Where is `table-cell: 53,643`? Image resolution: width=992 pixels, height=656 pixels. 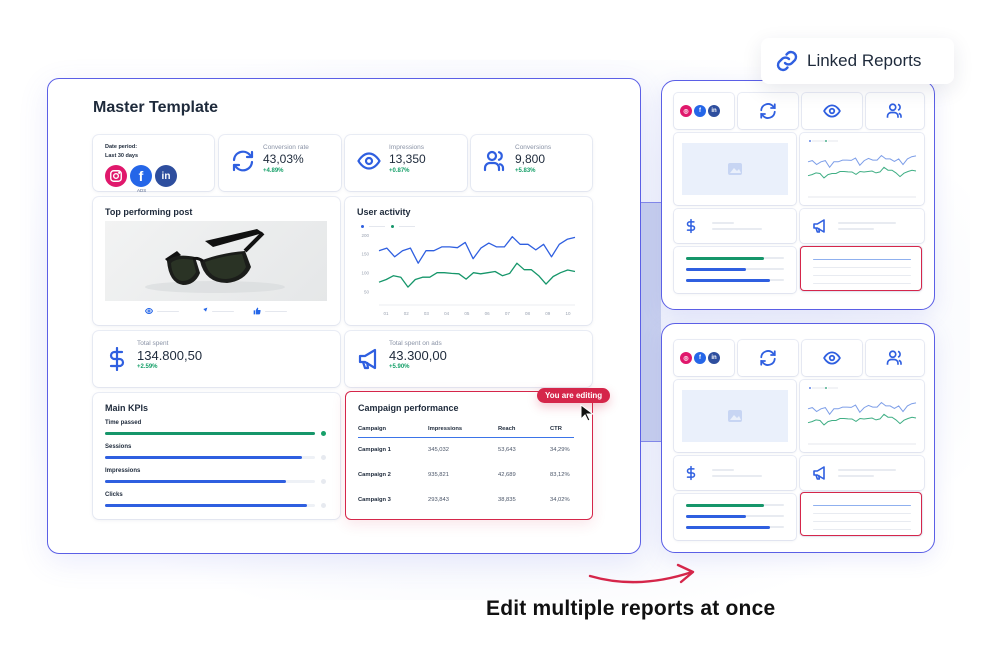
table-cell: 53,643 is located at coordinates (507, 449).